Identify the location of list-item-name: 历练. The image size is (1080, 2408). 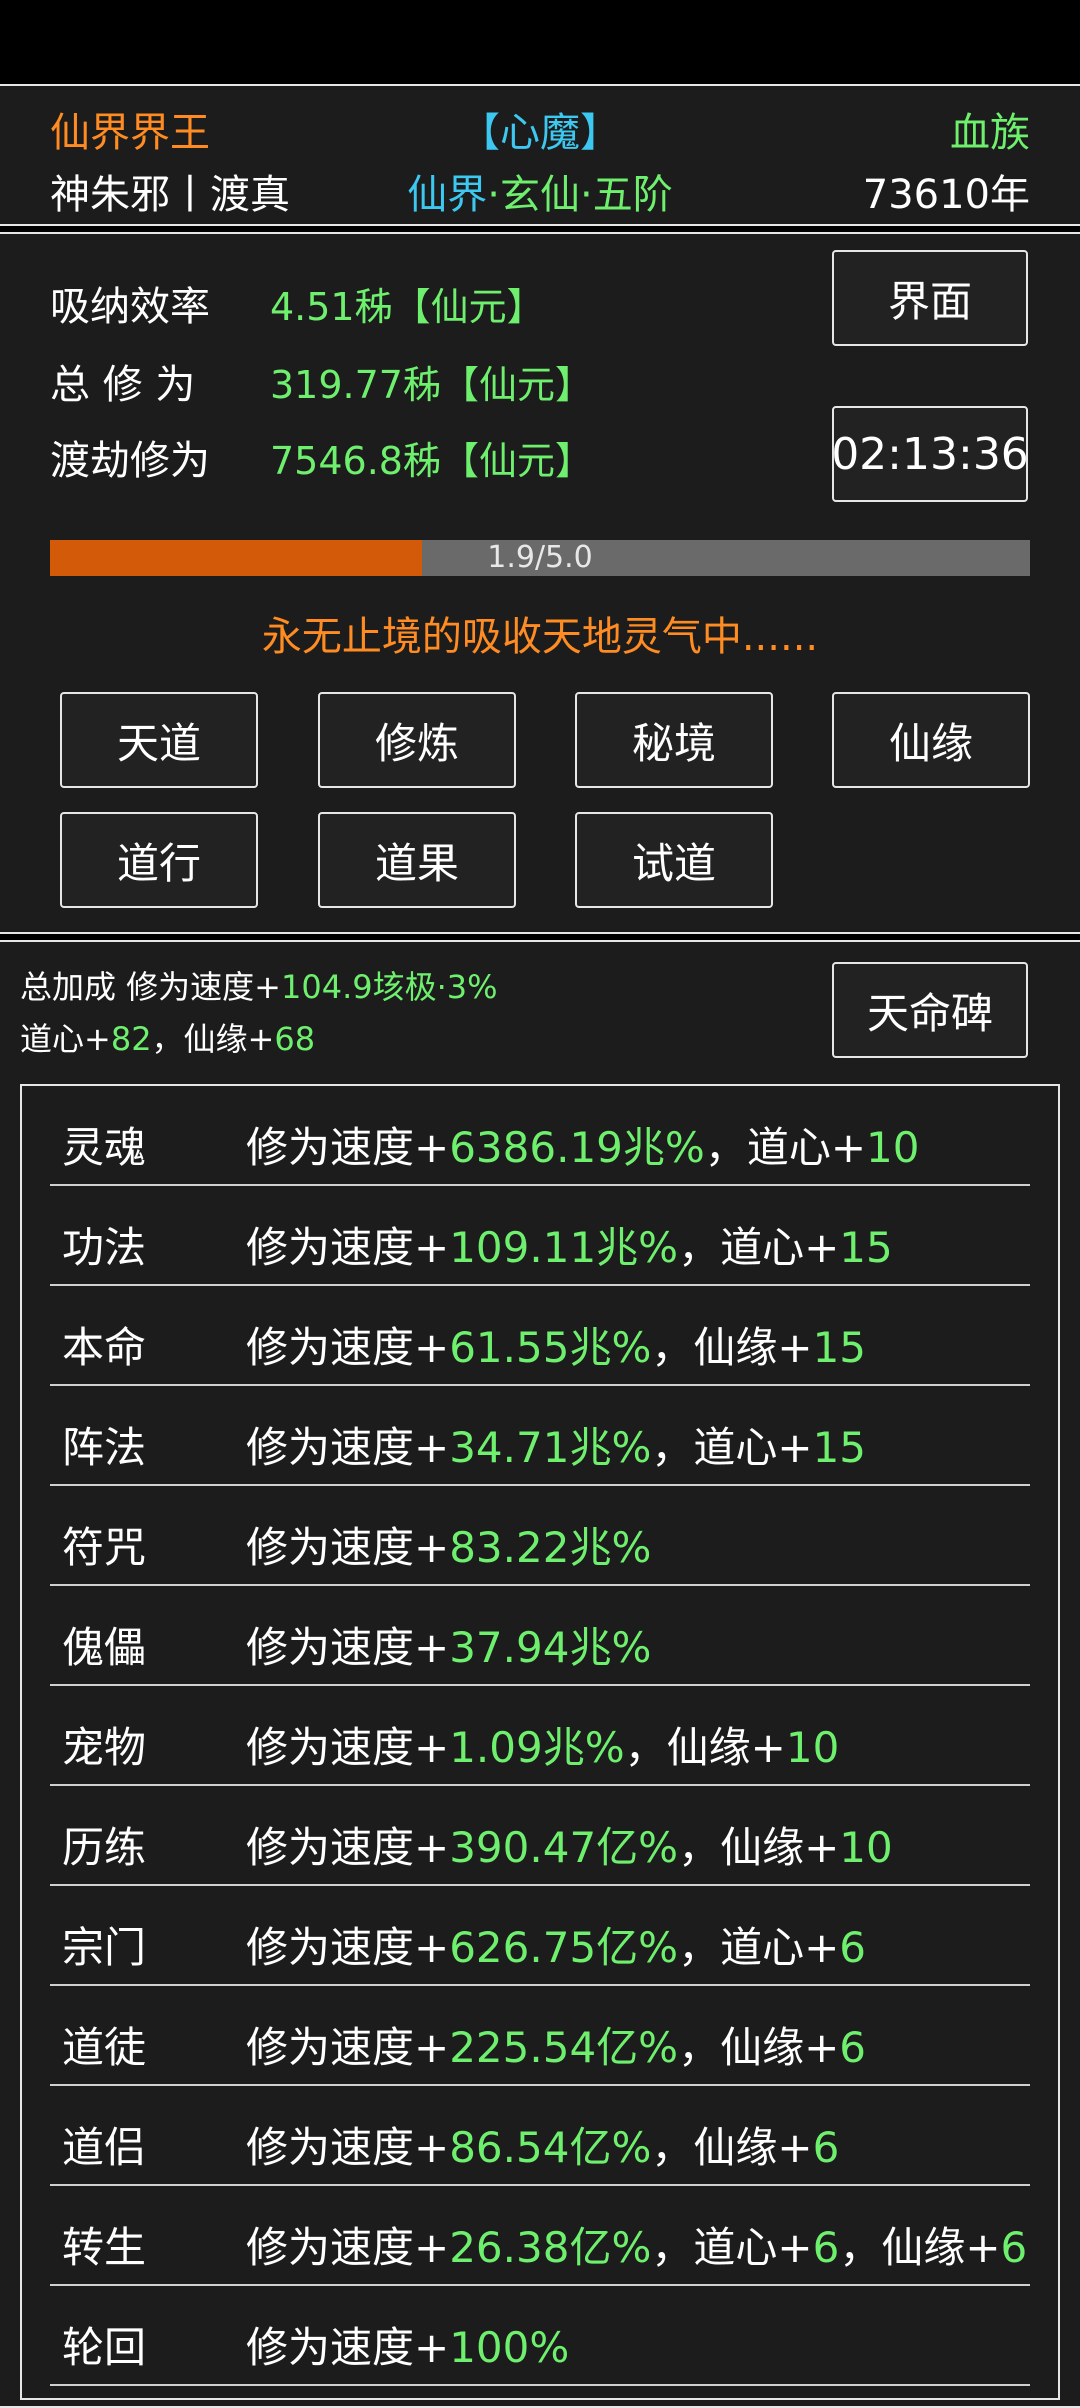
(104, 1847).